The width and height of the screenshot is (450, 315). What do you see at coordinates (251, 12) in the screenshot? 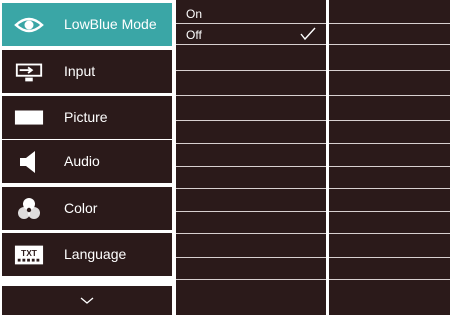
I see `option-on: On` at bounding box center [251, 12].